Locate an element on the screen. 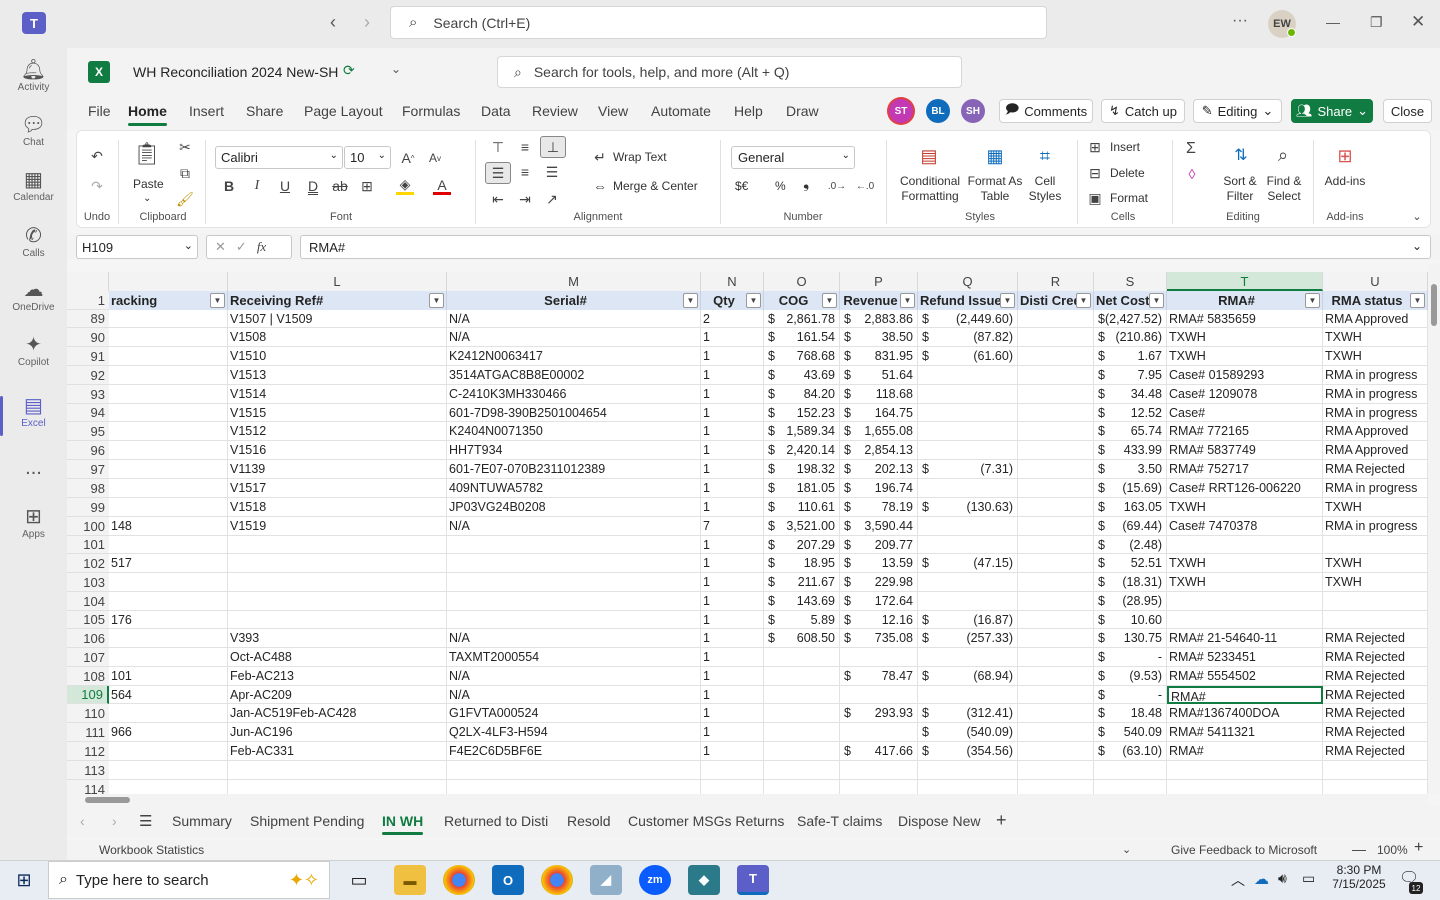 Image resolution: width=1440 pixels, height=900 pixels. table-cell: $ (16.87) is located at coordinates (968, 620).